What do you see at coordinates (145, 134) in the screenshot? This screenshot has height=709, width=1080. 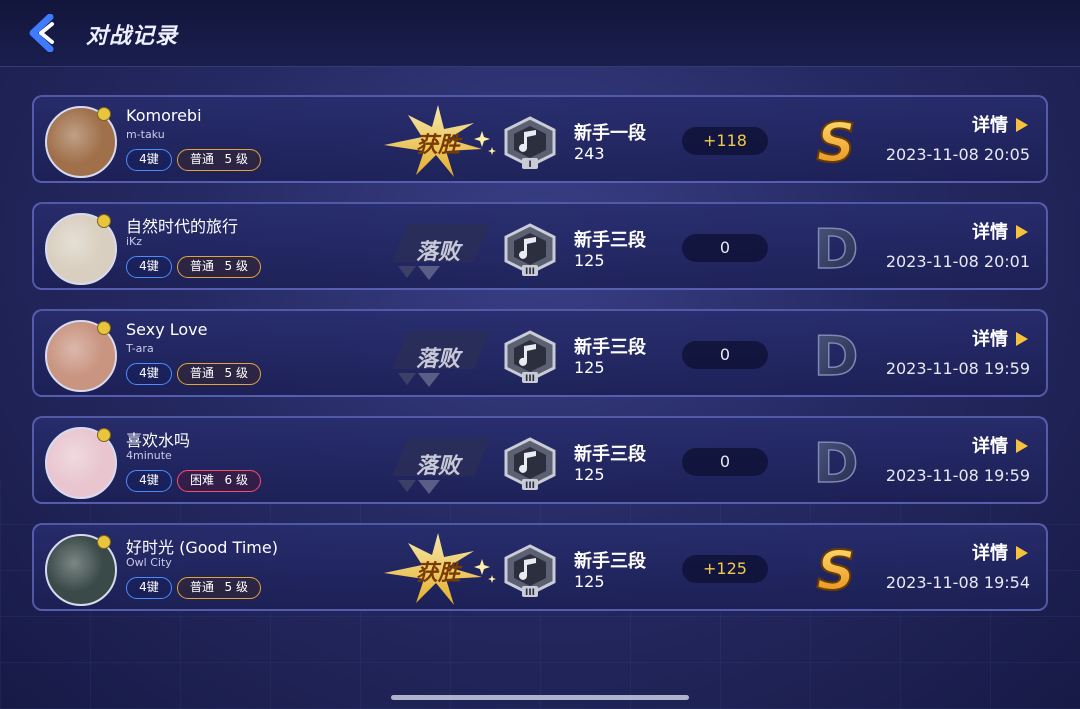 I see `song-artist: m-taku` at bounding box center [145, 134].